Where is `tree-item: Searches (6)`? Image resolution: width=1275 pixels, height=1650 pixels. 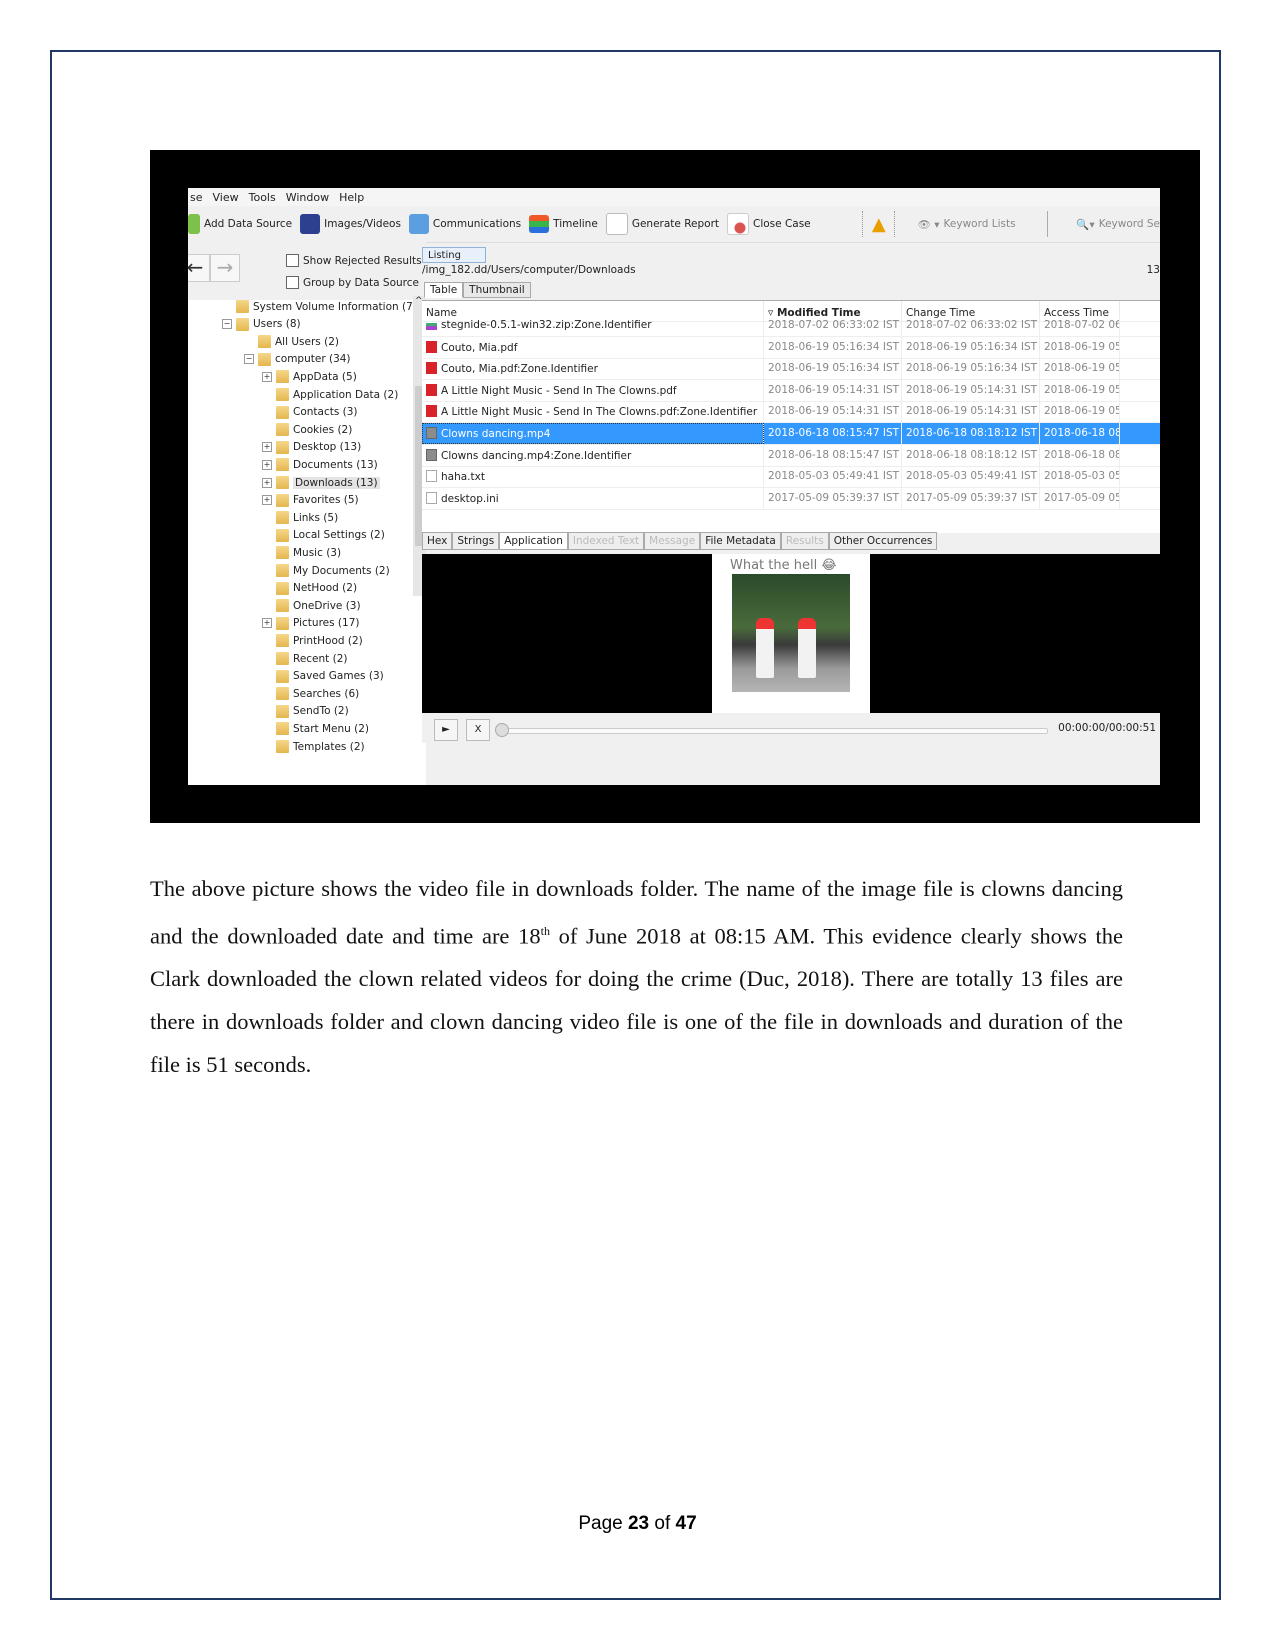
tree-item: Searches (6) is located at coordinates (310, 693).